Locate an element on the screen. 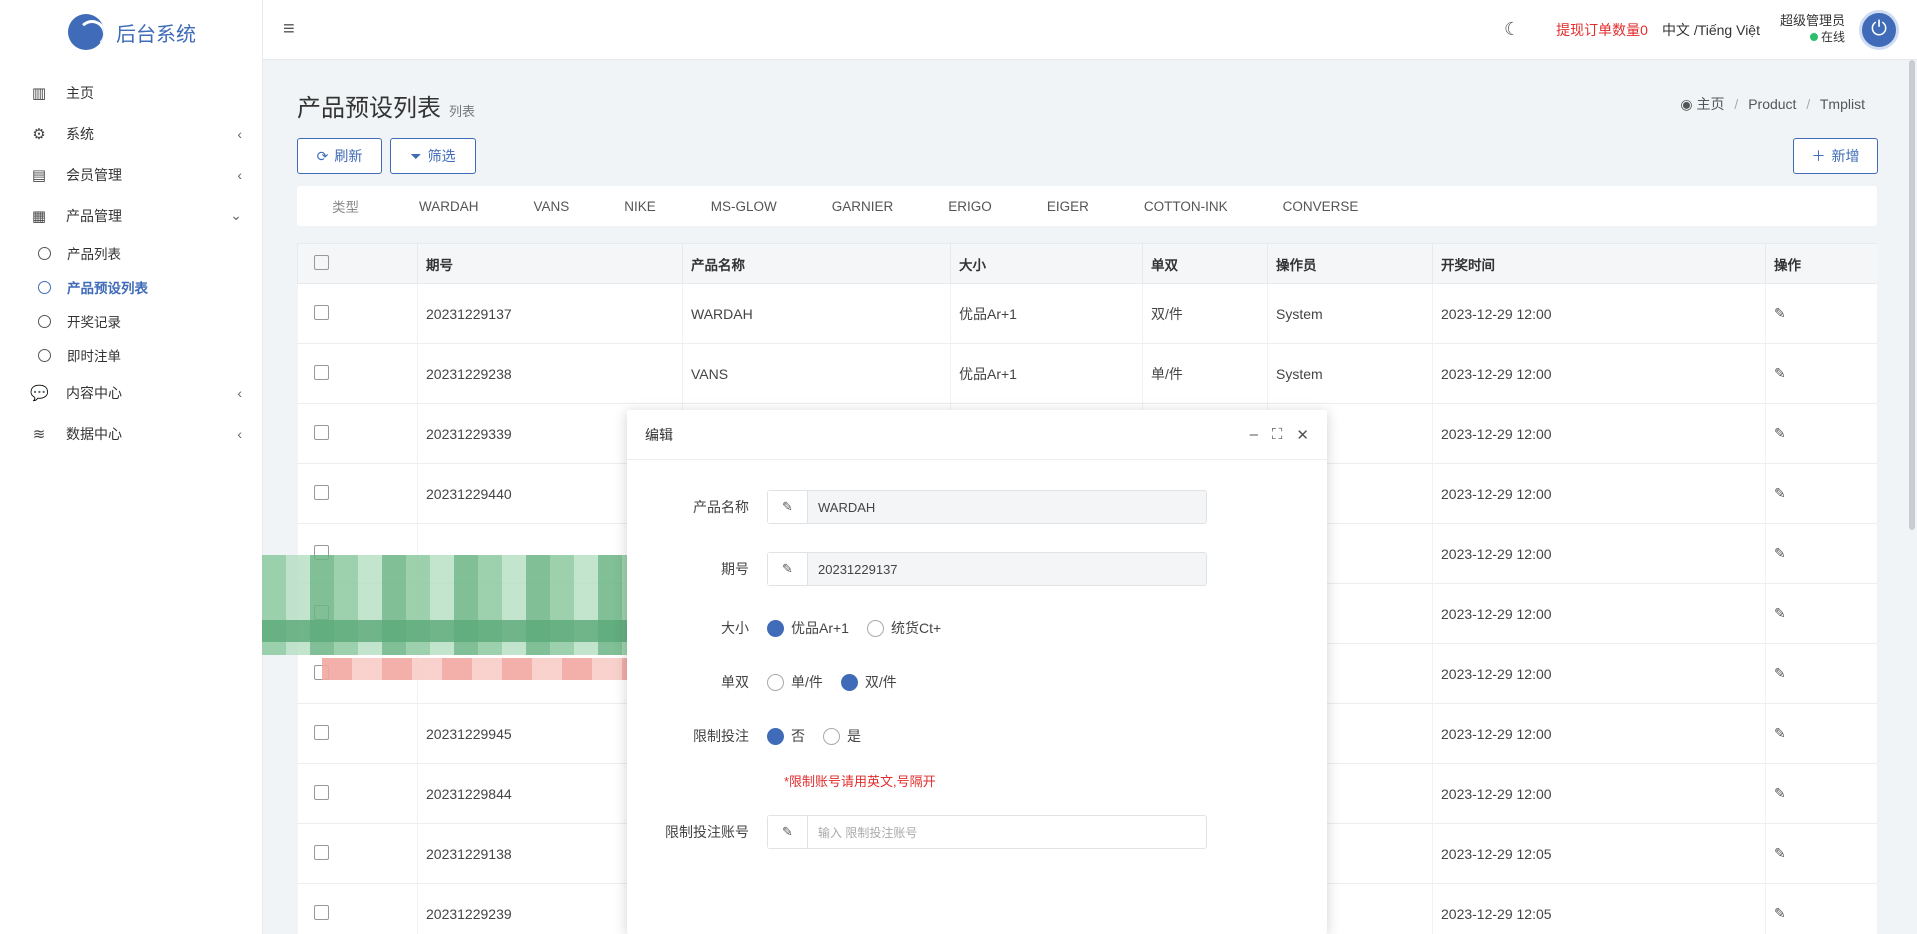 The width and height of the screenshot is (1917, 934). maximize-icon: ⛶ is located at coordinates (1277, 435).